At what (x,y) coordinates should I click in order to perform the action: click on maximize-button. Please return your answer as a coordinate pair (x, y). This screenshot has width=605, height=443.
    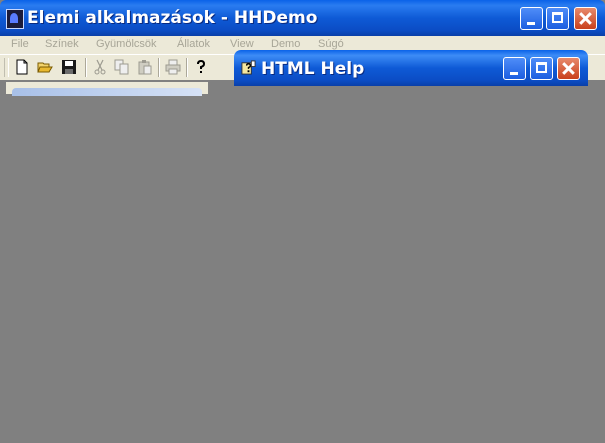
    Looking at the image, I should click on (557, 18).